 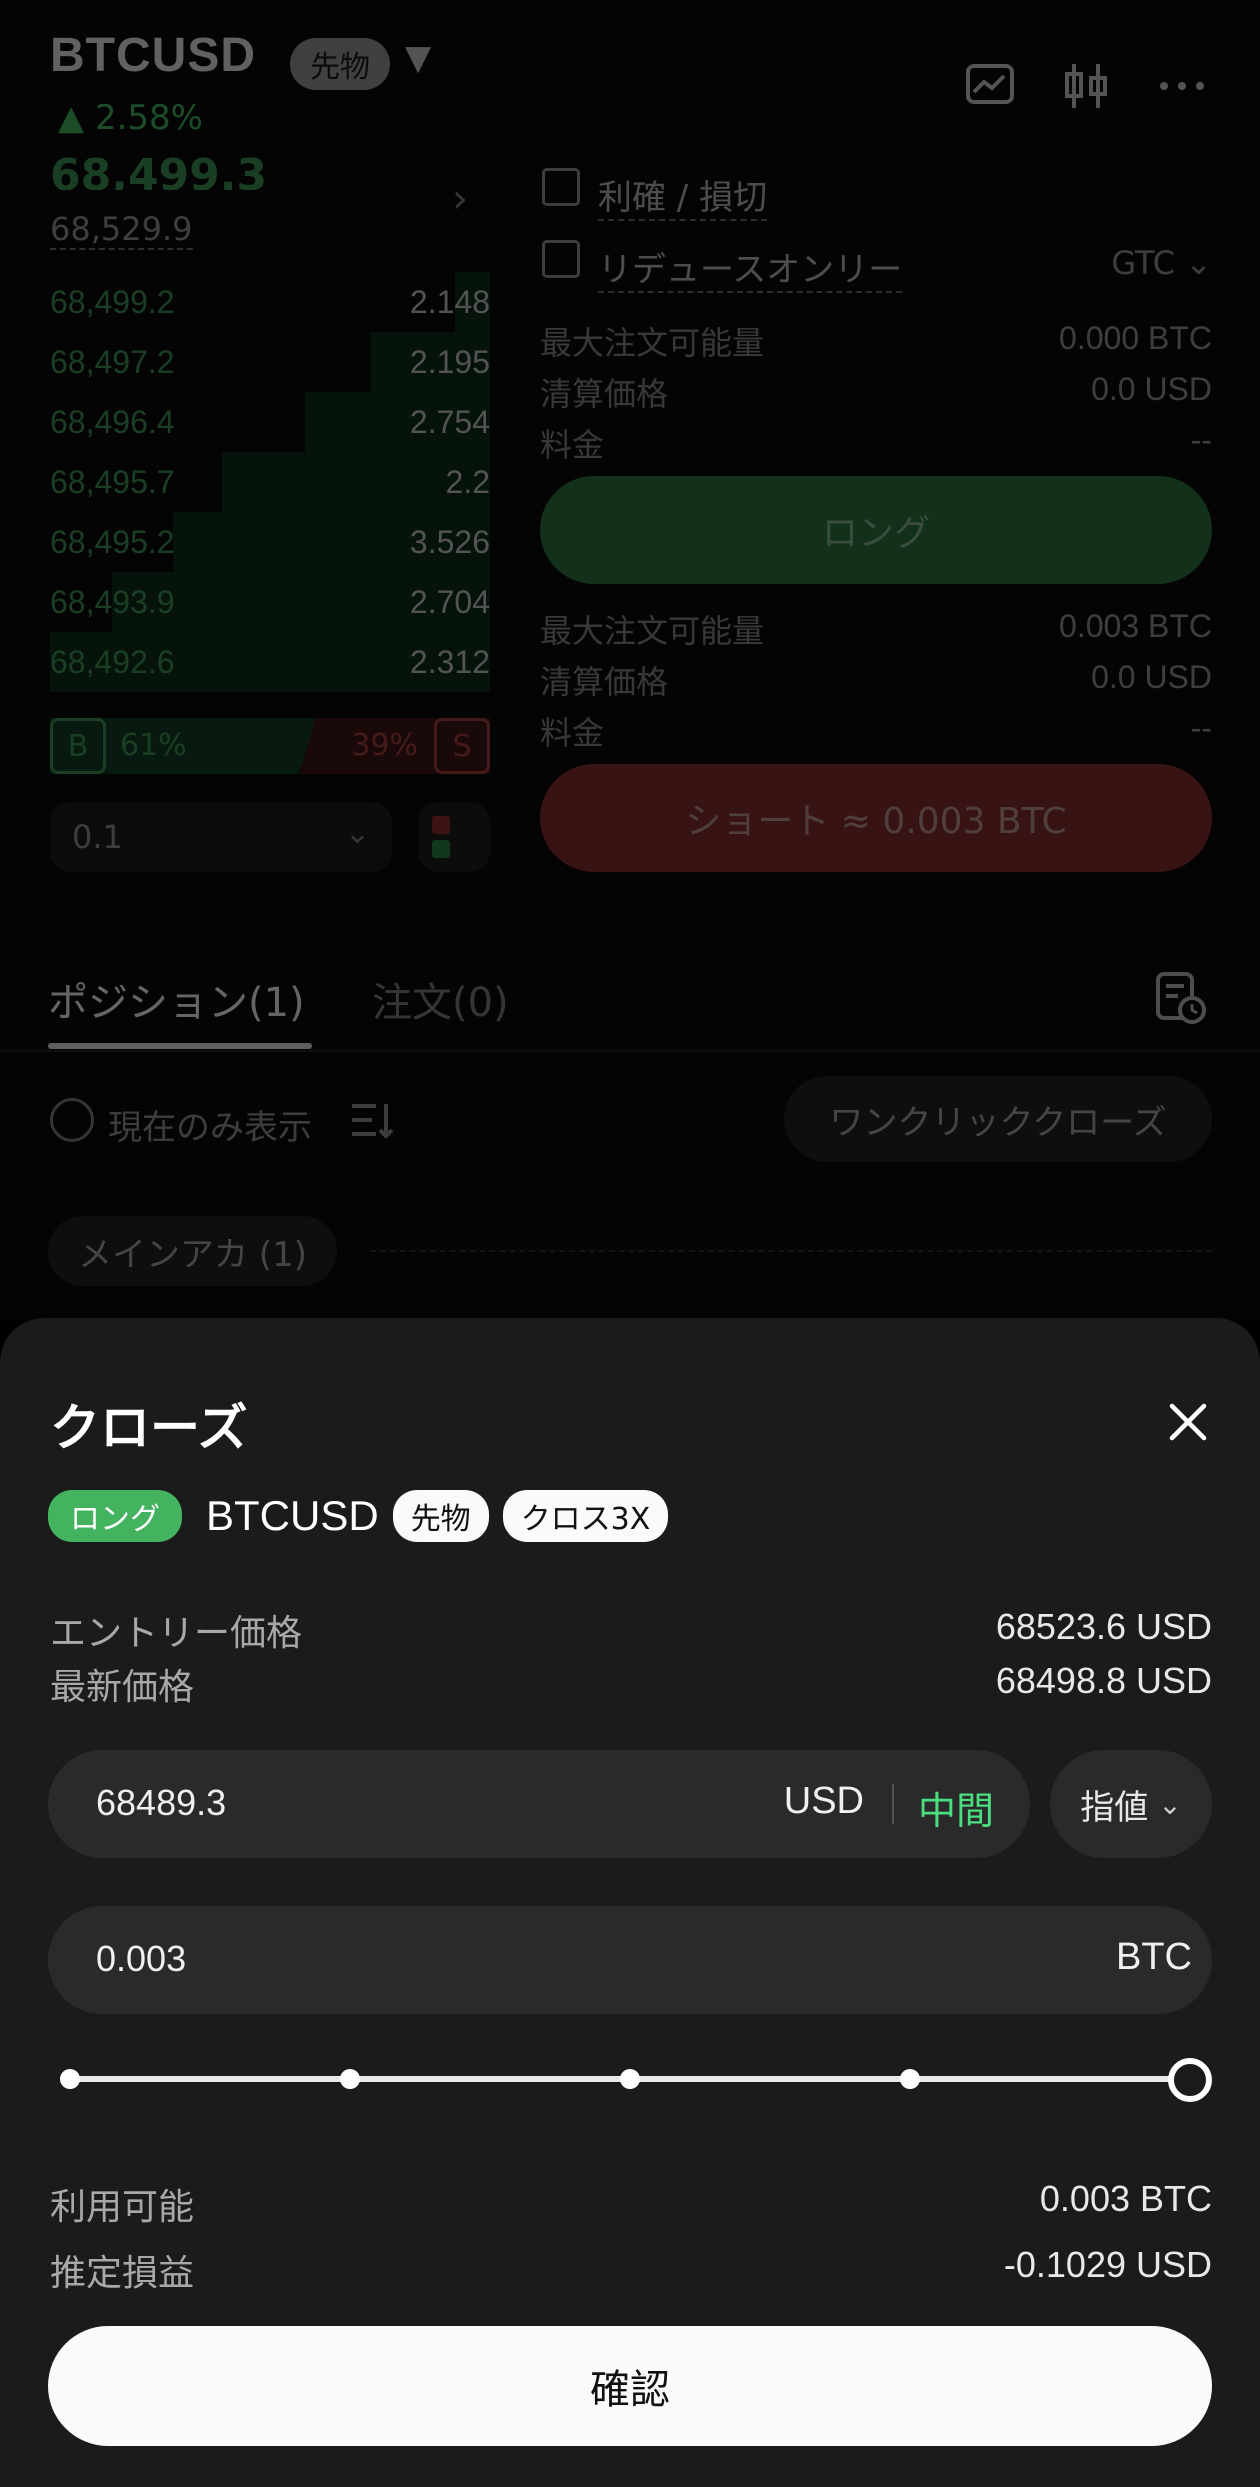 What do you see at coordinates (221, 837) in the screenshot?
I see `precision-select: 0.1 ⌄` at bounding box center [221, 837].